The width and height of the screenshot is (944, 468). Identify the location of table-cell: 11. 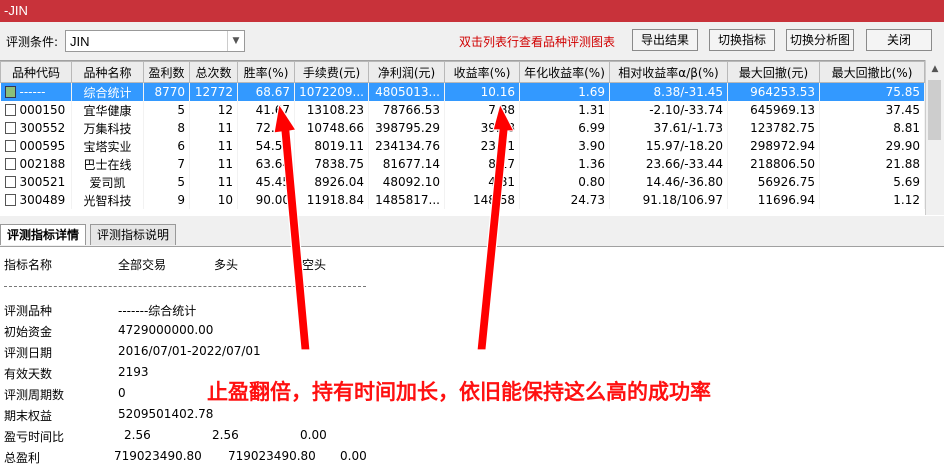
(213, 182).